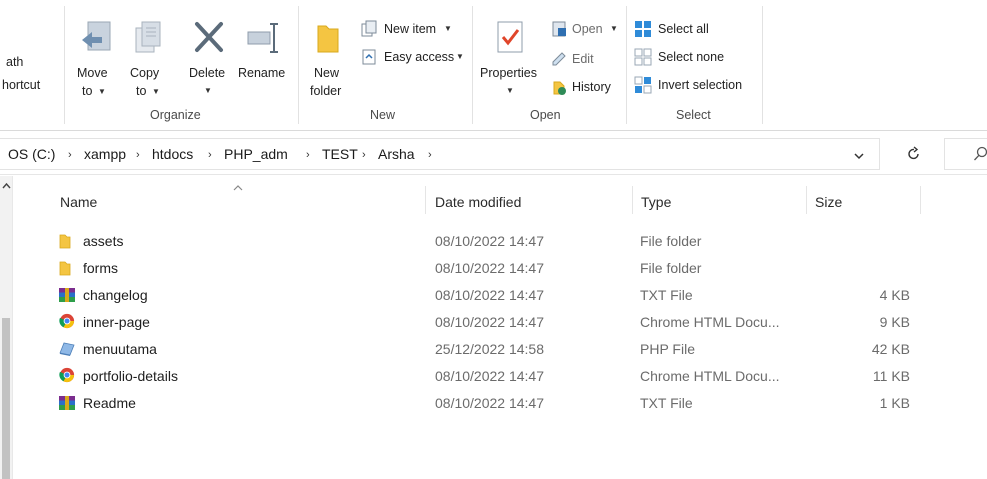 The height and width of the screenshot is (479, 987). What do you see at coordinates (105, 154) in the screenshot?
I see `breadcrumb-xampp: xampp` at bounding box center [105, 154].